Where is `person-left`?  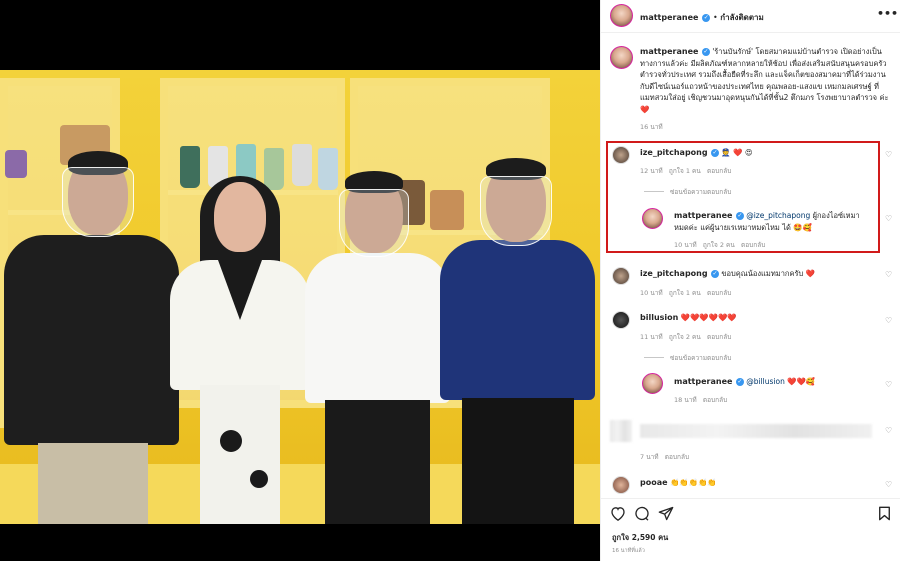
person-left is located at coordinates (91, 337).